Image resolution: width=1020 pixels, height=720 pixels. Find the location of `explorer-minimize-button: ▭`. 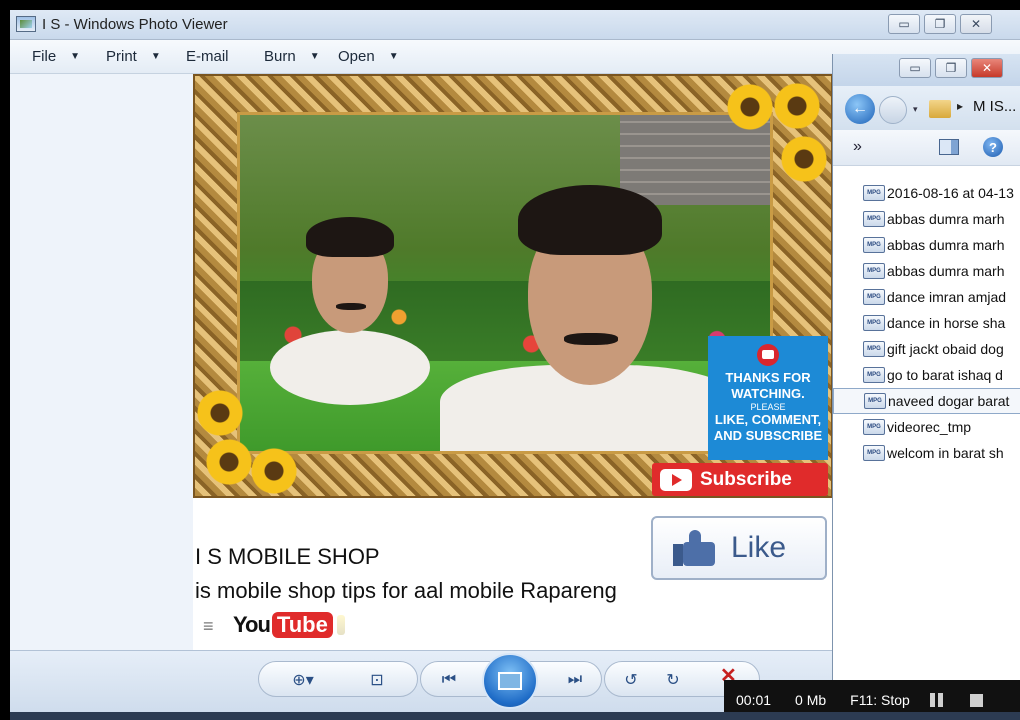

explorer-minimize-button: ▭ is located at coordinates (915, 68).